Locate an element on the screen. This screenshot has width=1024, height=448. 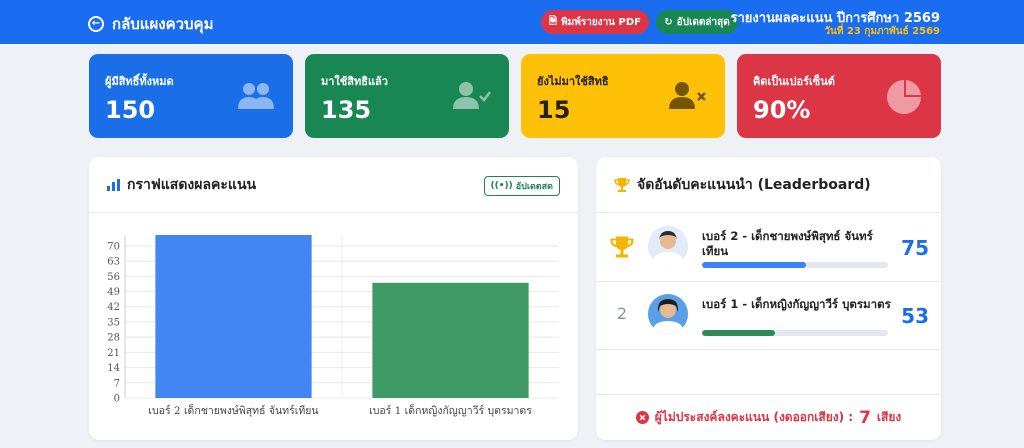
print-pdf-label: พิมพ์รายงาน PDF is located at coordinates (601, 22).